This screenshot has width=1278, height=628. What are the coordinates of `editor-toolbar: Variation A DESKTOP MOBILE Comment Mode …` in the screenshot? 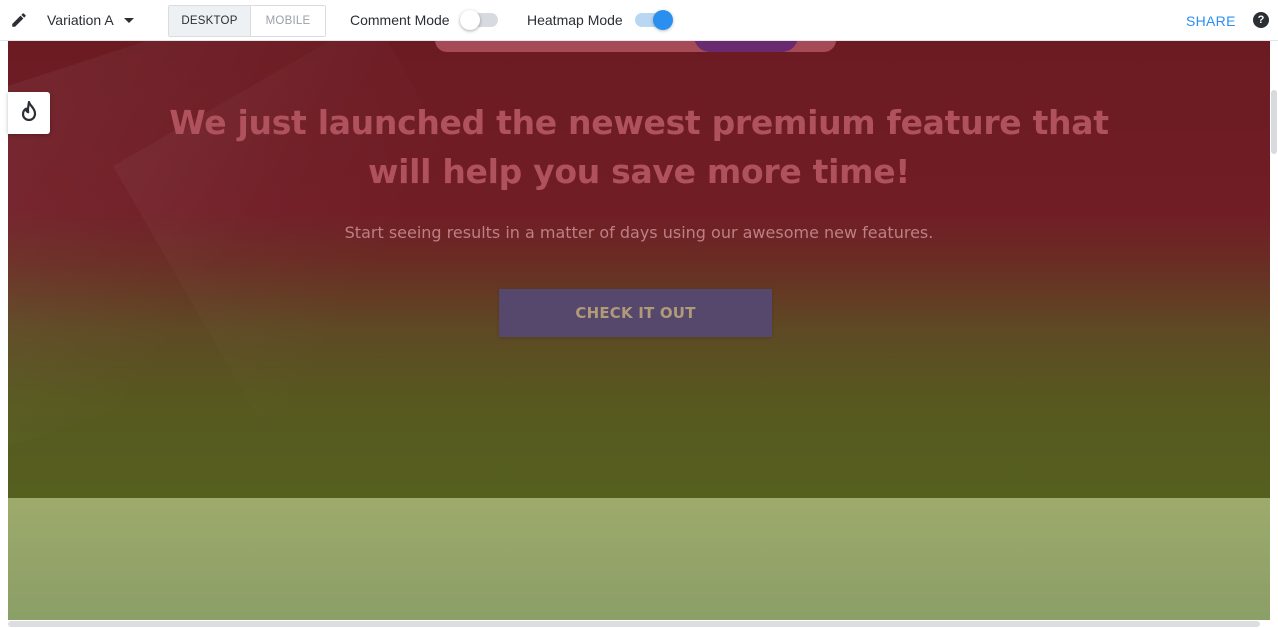 It's located at (639, 20).